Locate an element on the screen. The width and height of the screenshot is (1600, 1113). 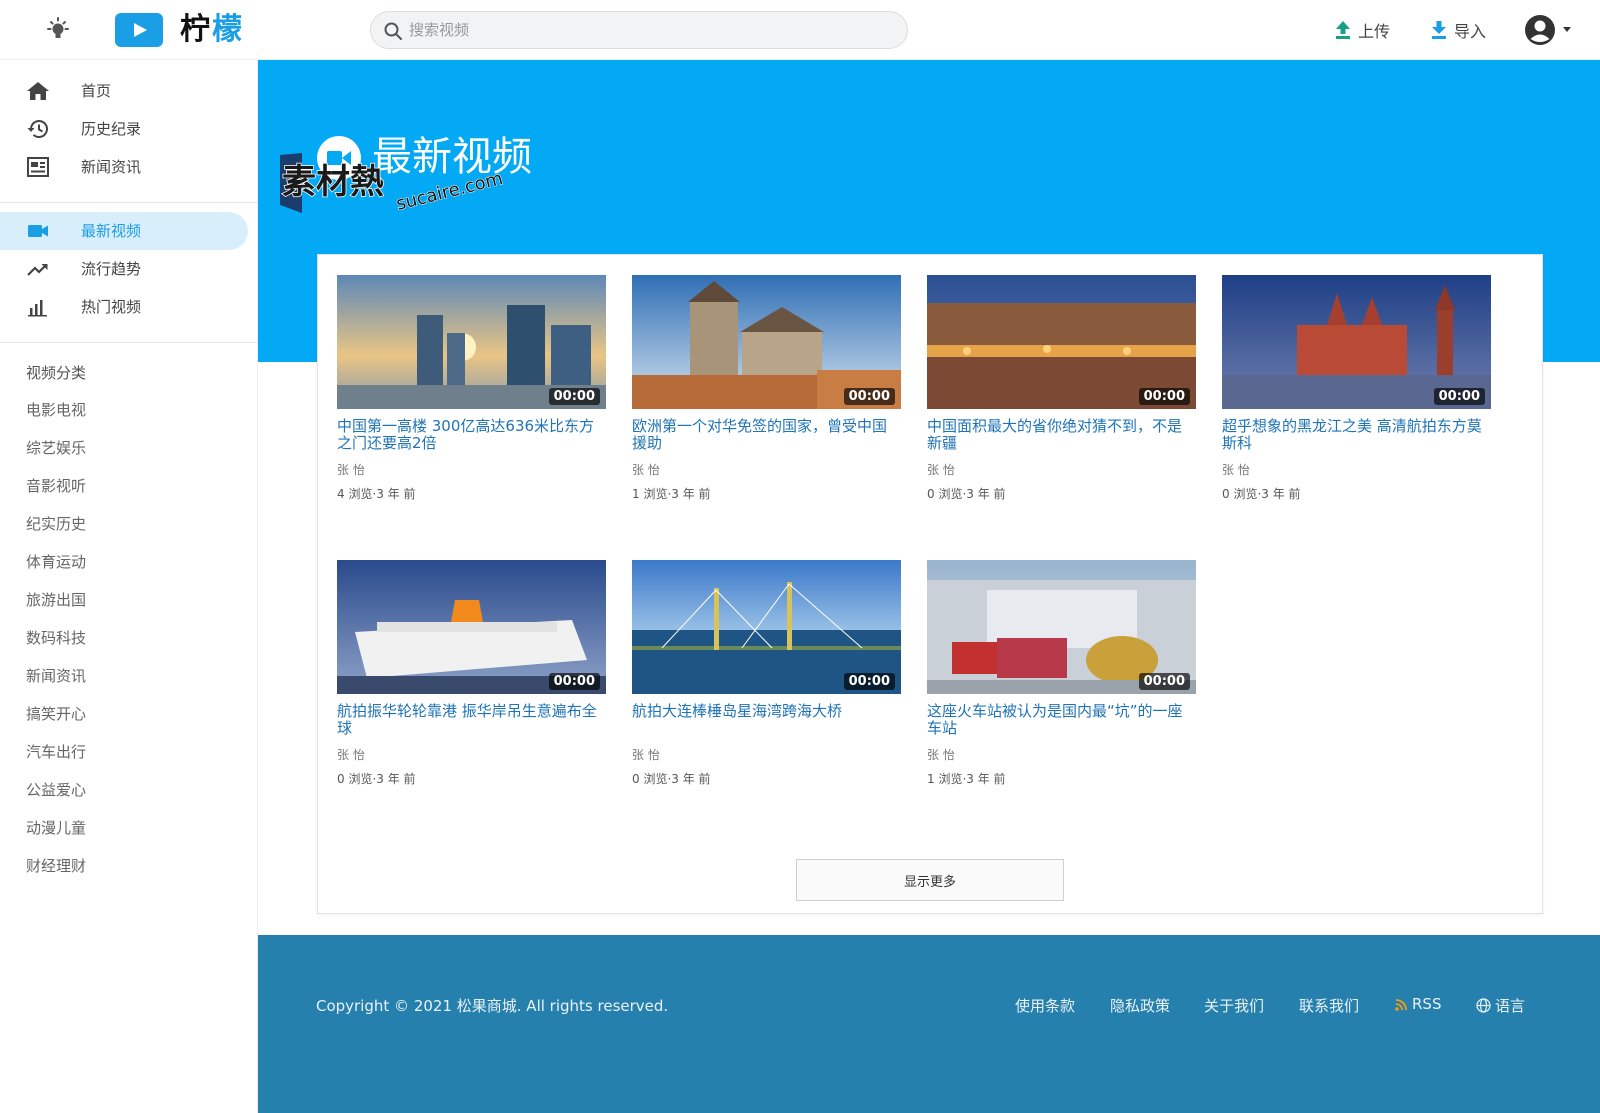
lightbulb-icon is located at coordinates (58, 30).